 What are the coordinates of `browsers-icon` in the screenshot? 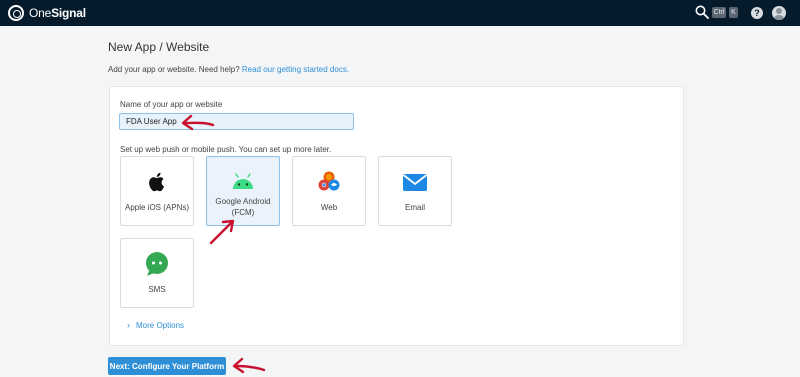 It's located at (329, 181).